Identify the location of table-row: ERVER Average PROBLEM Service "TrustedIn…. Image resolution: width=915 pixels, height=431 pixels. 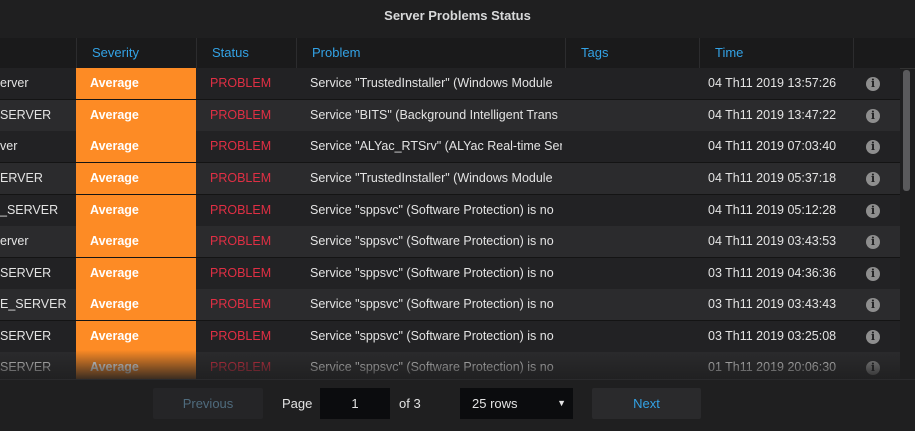
(450, 179).